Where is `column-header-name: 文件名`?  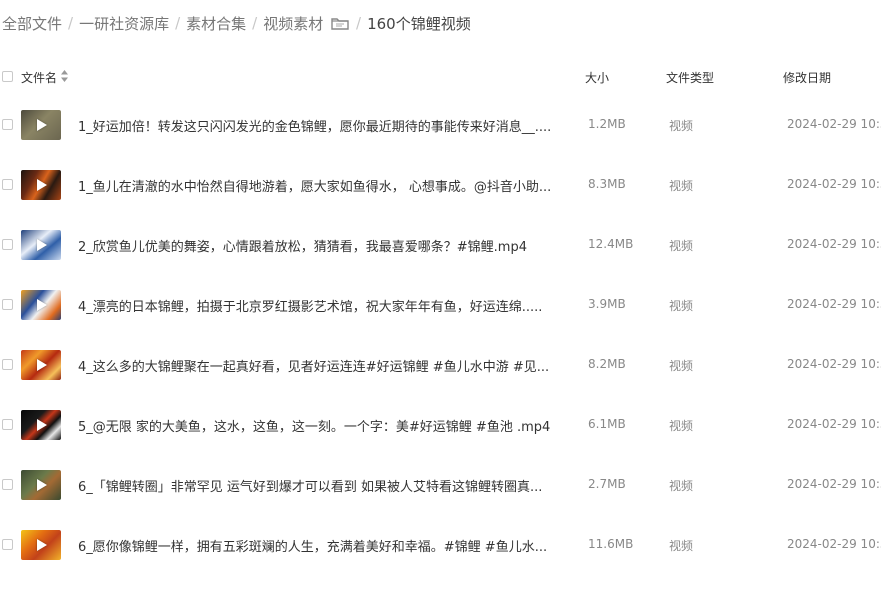 column-header-name: 文件名 is located at coordinates (39, 77).